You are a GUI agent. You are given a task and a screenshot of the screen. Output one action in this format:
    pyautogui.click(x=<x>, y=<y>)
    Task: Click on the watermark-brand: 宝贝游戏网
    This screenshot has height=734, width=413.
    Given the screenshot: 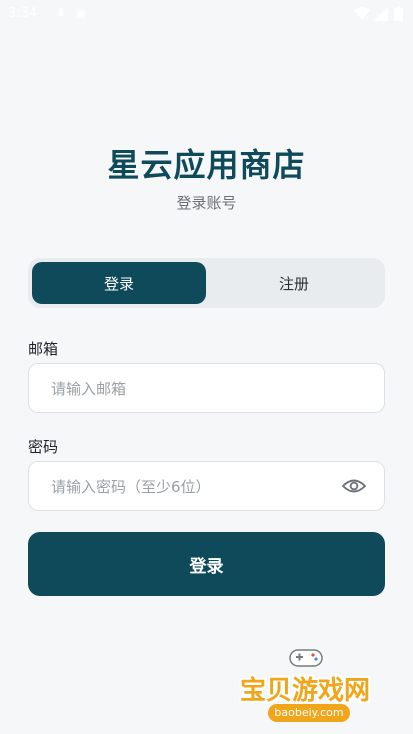 What is the action you would take?
    pyautogui.click(x=305, y=691)
    